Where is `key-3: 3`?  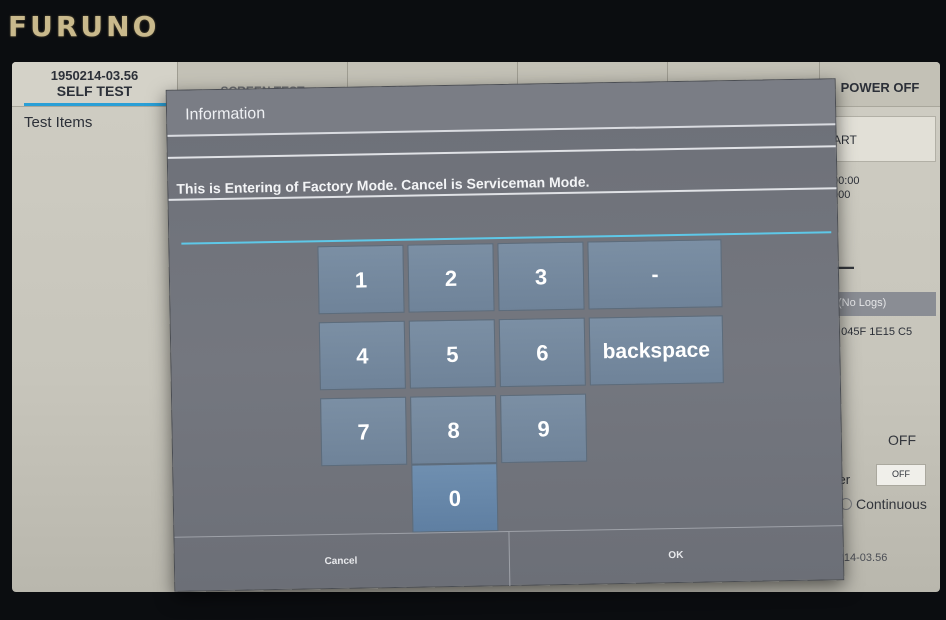
key-3: 3 is located at coordinates (541, 276).